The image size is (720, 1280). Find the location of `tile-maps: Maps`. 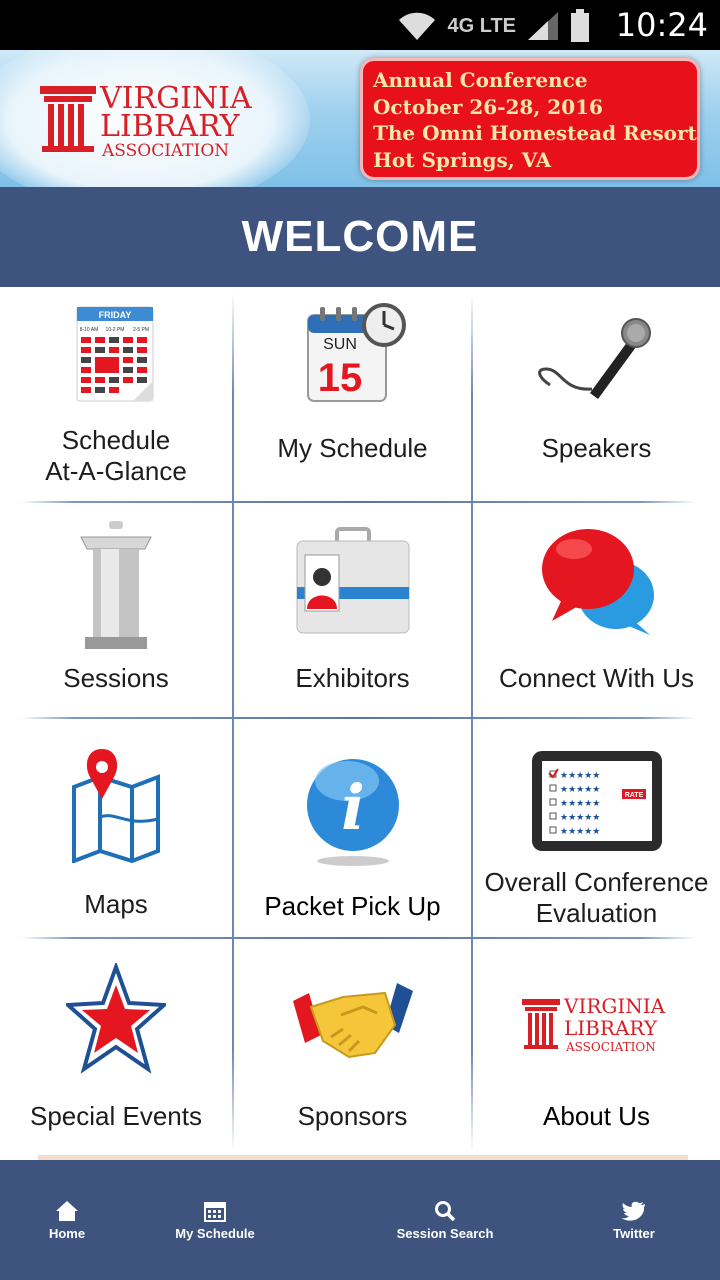

tile-maps: Maps is located at coordinates (116, 828).